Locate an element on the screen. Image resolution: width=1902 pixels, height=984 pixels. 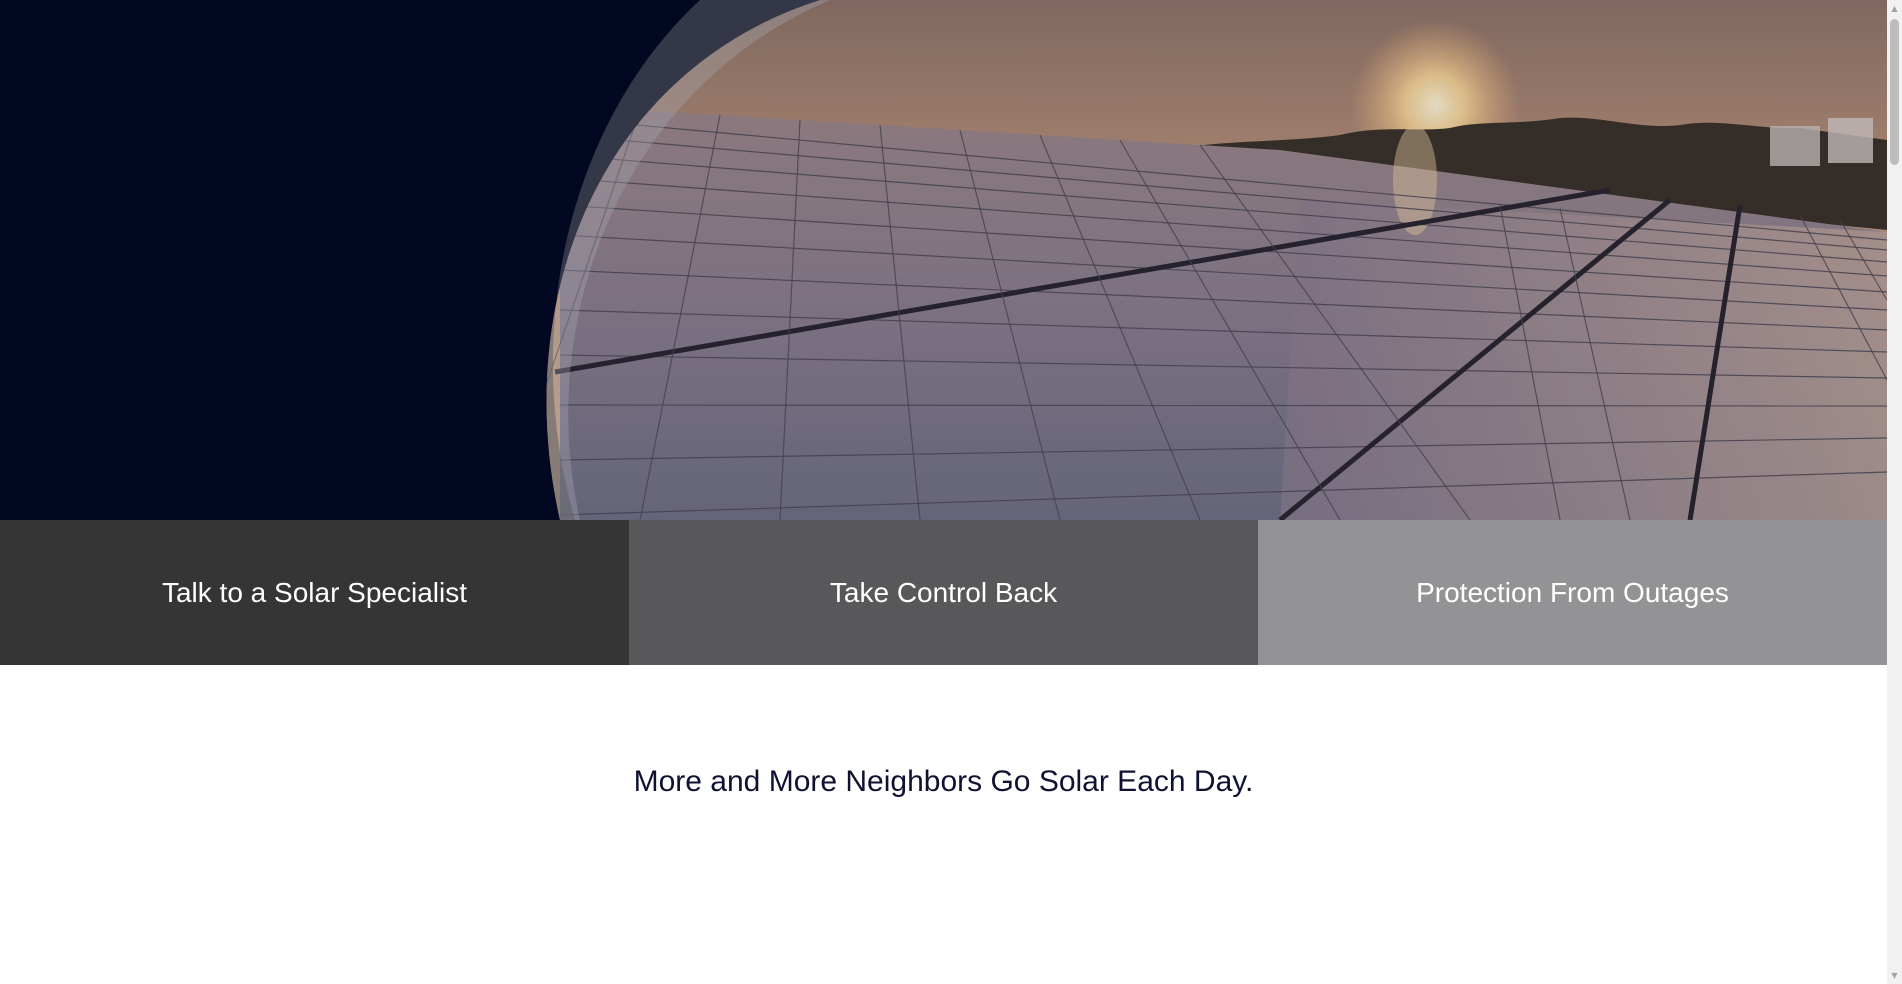
tile-protection-from-outages: Protection From Outages is located at coordinates (1572, 592).